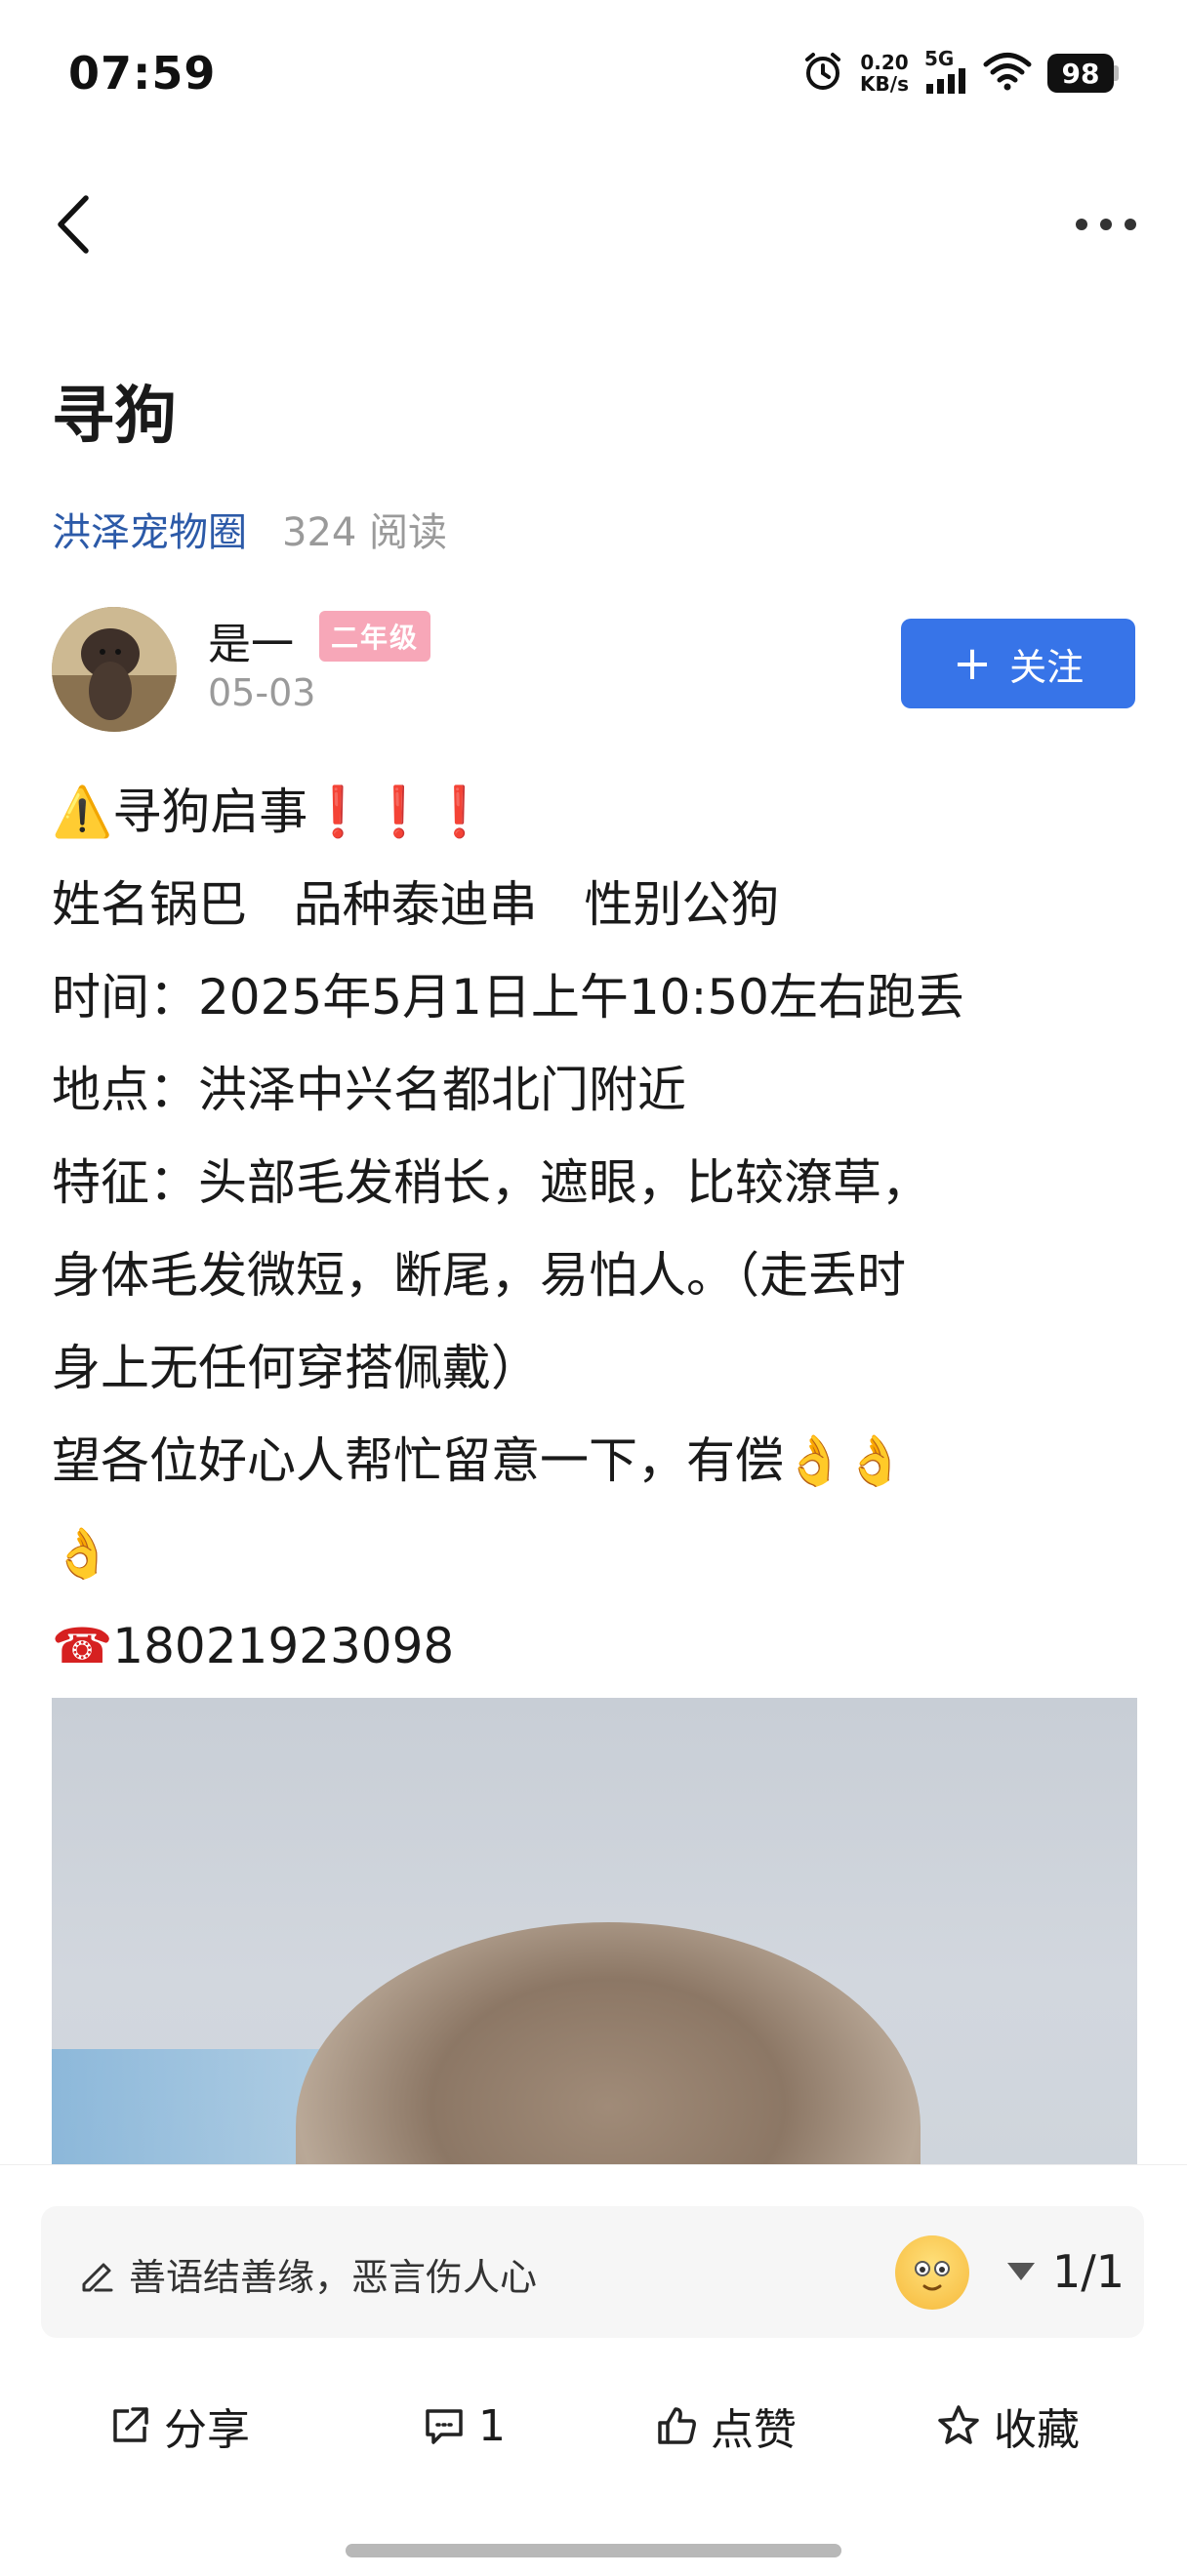  I want to click on status-bar: 07:59 0.20 KB/s 5G 98, so click(593, 73).